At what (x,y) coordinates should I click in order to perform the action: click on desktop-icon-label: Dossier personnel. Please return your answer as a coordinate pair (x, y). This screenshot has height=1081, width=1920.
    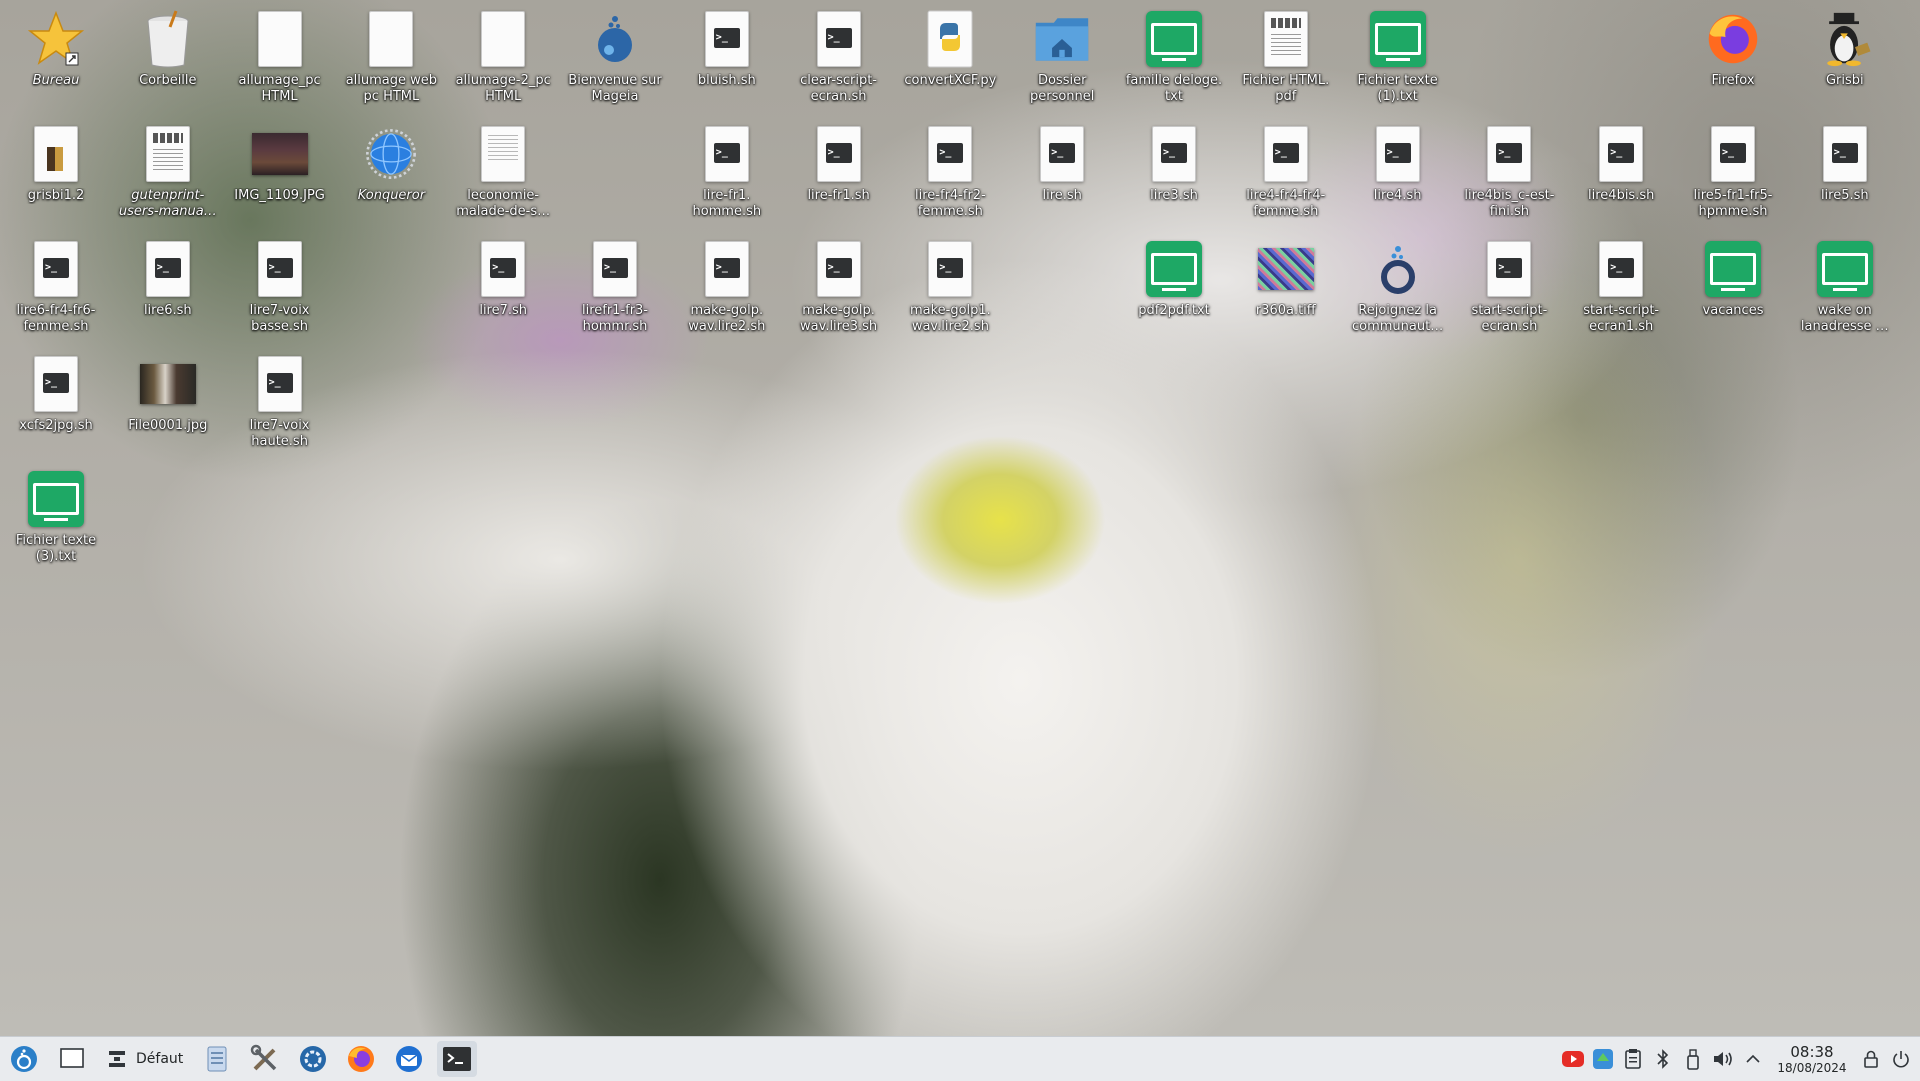
    Looking at the image, I should click on (1062, 88).